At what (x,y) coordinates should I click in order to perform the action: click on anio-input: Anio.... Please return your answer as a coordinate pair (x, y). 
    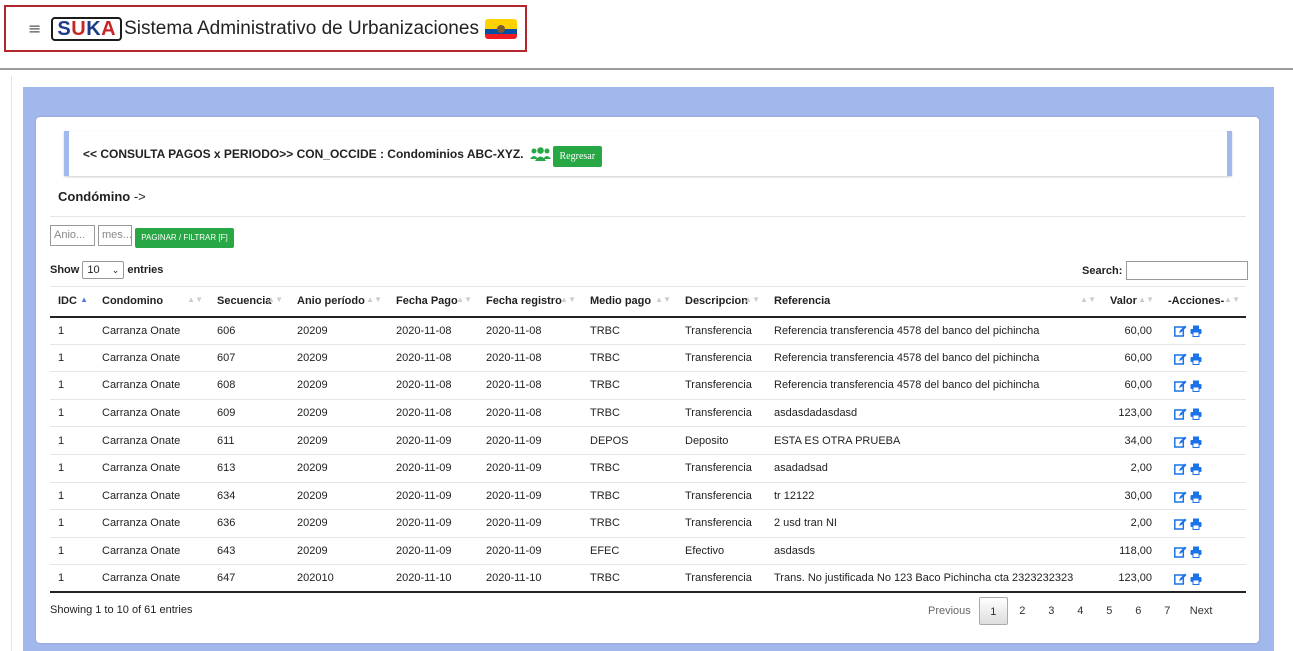
    Looking at the image, I should click on (72, 235).